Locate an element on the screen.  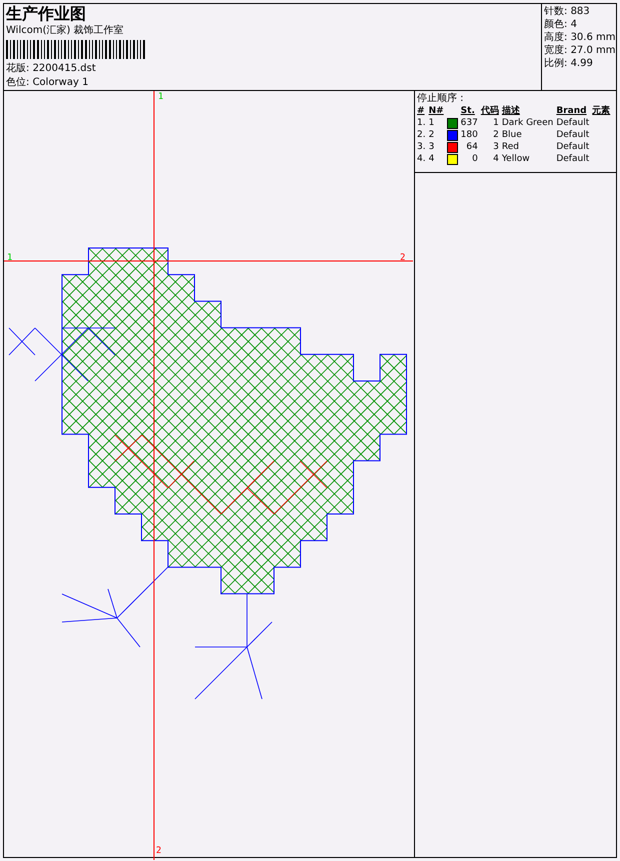
column-header: 描述 is located at coordinates (529, 111).